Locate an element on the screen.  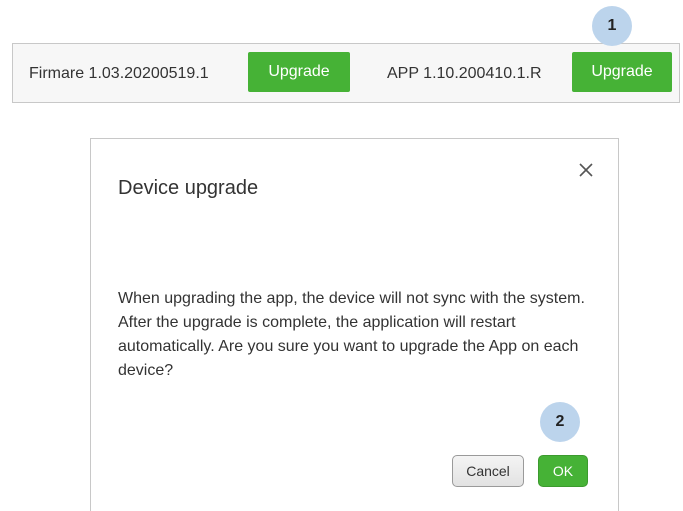
close-icon is located at coordinates (586, 170).